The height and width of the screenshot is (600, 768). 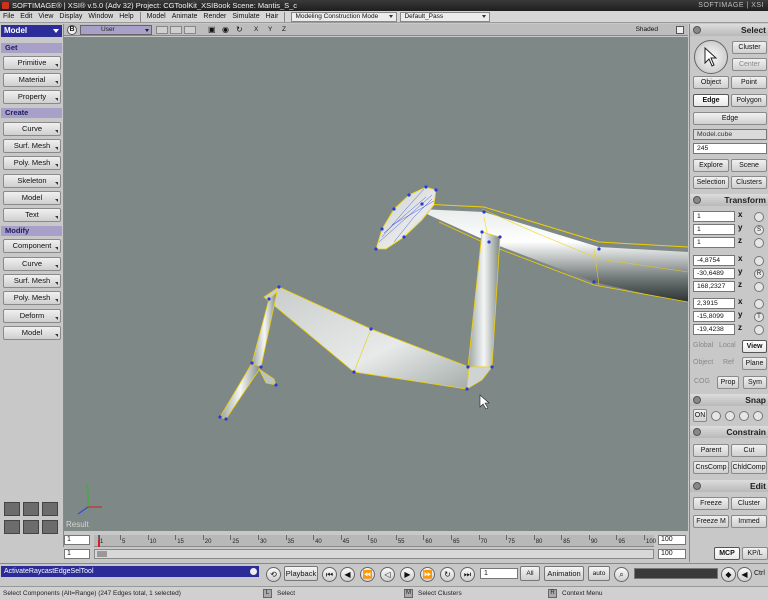 What do you see at coordinates (32, 63) in the screenshot?
I see `get-primitive-button: Primitive` at bounding box center [32, 63].